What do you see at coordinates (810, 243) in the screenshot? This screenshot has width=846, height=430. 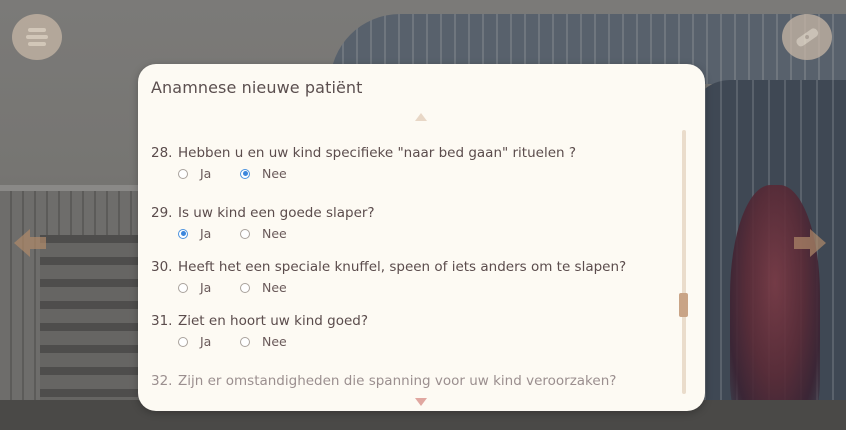 I see `arrow-right-icon` at bounding box center [810, 243].